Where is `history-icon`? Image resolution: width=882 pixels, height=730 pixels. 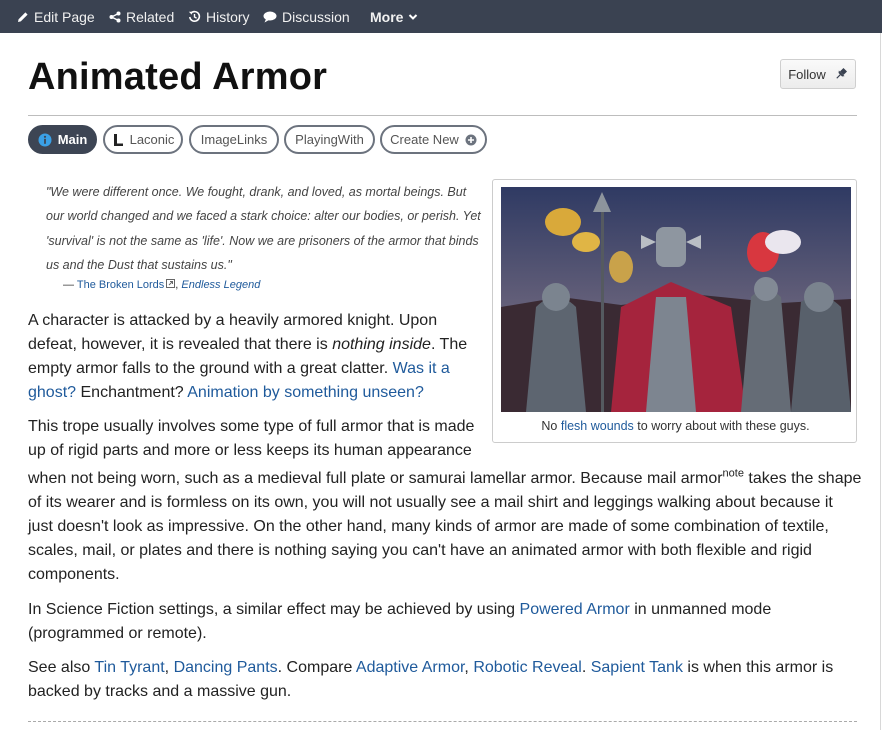 history-icon is located at coordinates (194, 16).